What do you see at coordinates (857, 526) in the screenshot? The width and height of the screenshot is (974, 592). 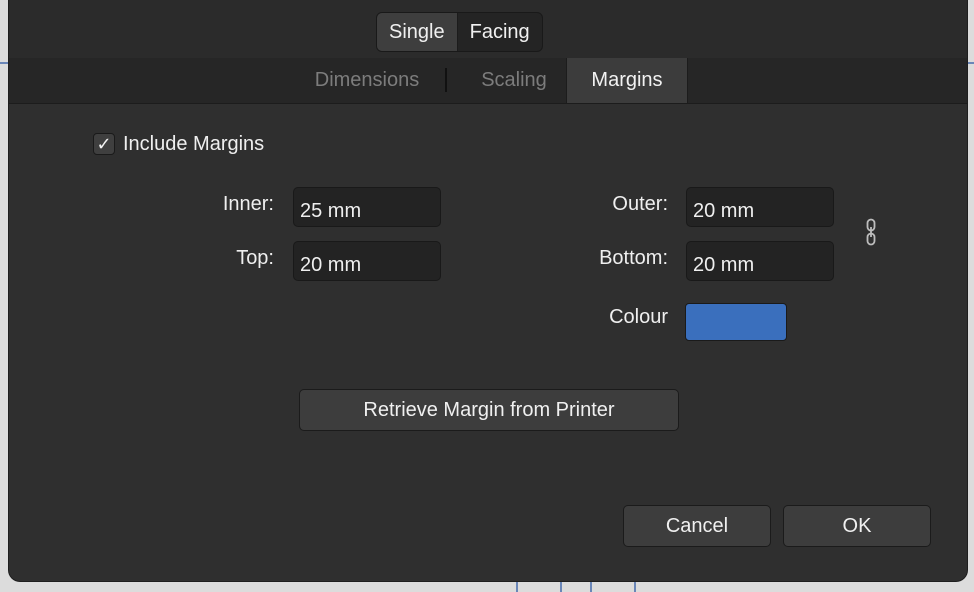 I see `ok-button: OK` at bounding box center [857, 526].